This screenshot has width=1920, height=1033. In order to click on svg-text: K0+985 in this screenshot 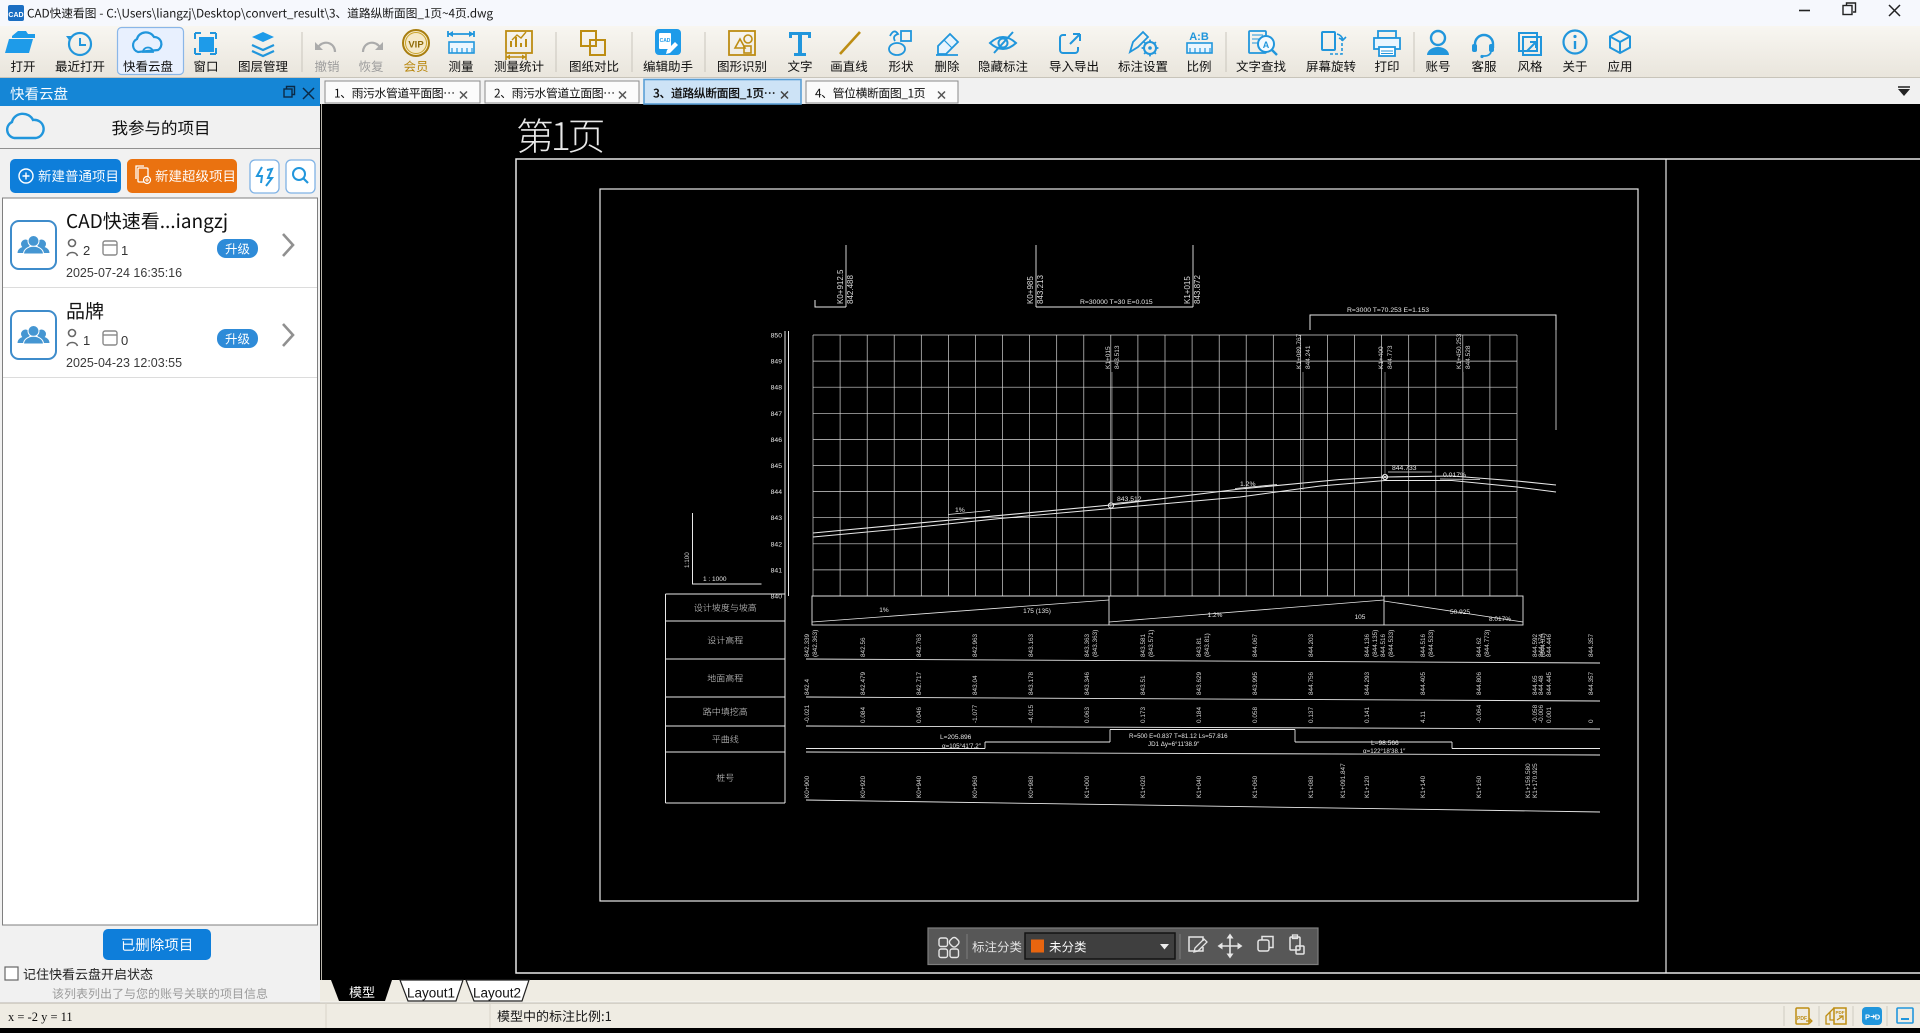, I will do `click(1030, 290)`.